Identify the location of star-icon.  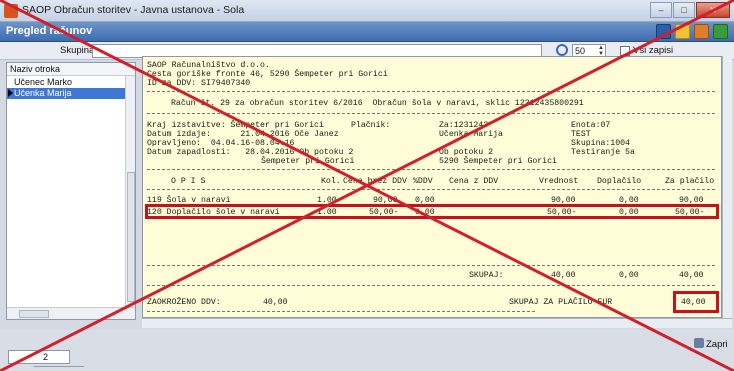
(682, 31).